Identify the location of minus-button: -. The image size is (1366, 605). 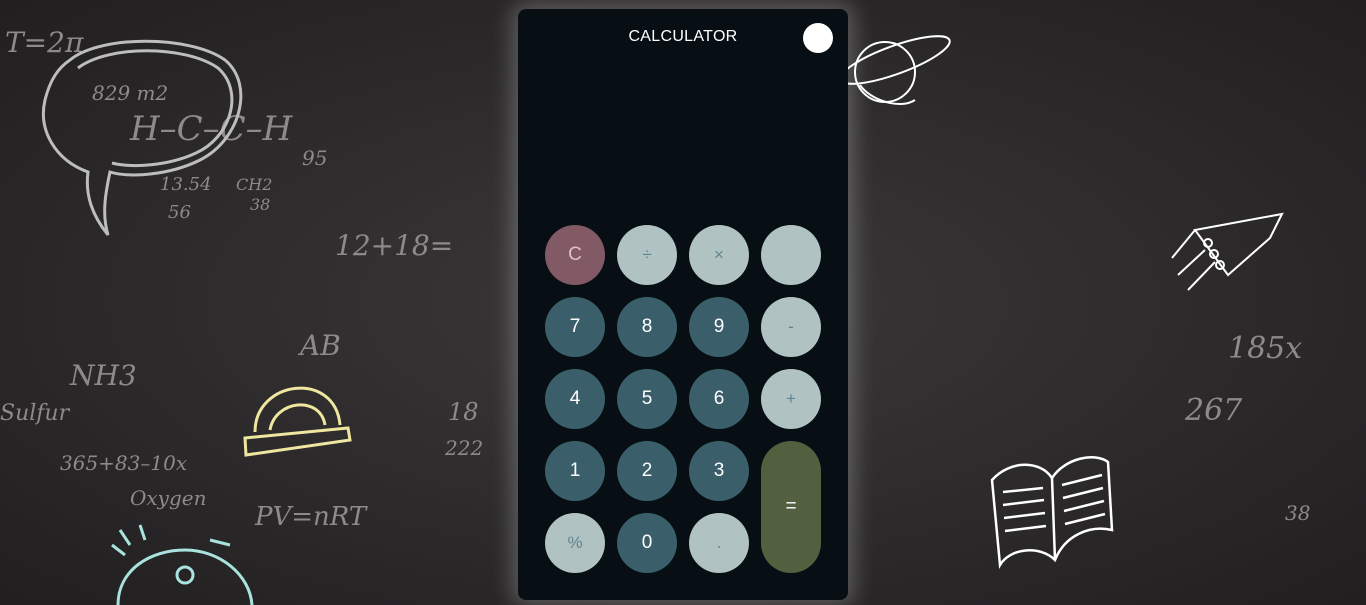
(791, 327).